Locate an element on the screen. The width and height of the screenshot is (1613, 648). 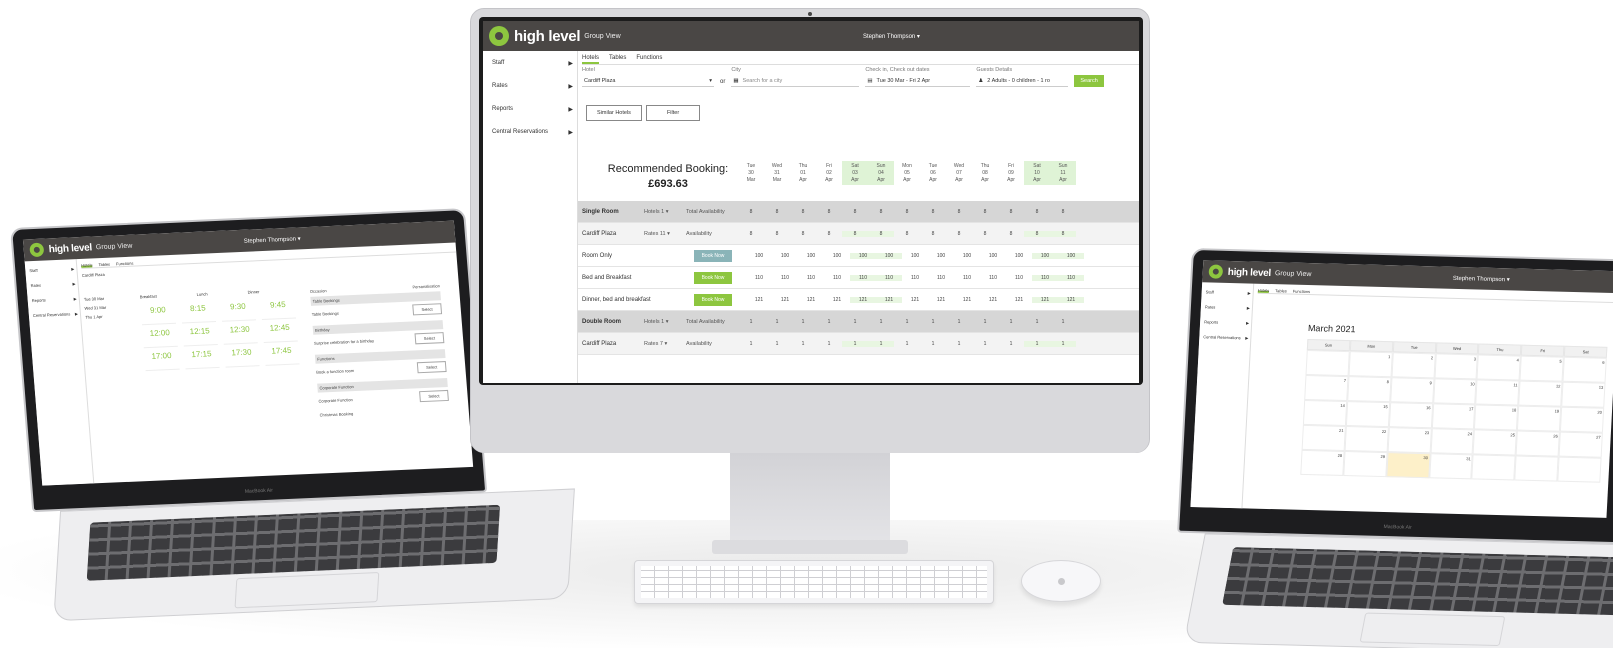
panel-subtitle: Personalisation is located at coordinates (426, 286).